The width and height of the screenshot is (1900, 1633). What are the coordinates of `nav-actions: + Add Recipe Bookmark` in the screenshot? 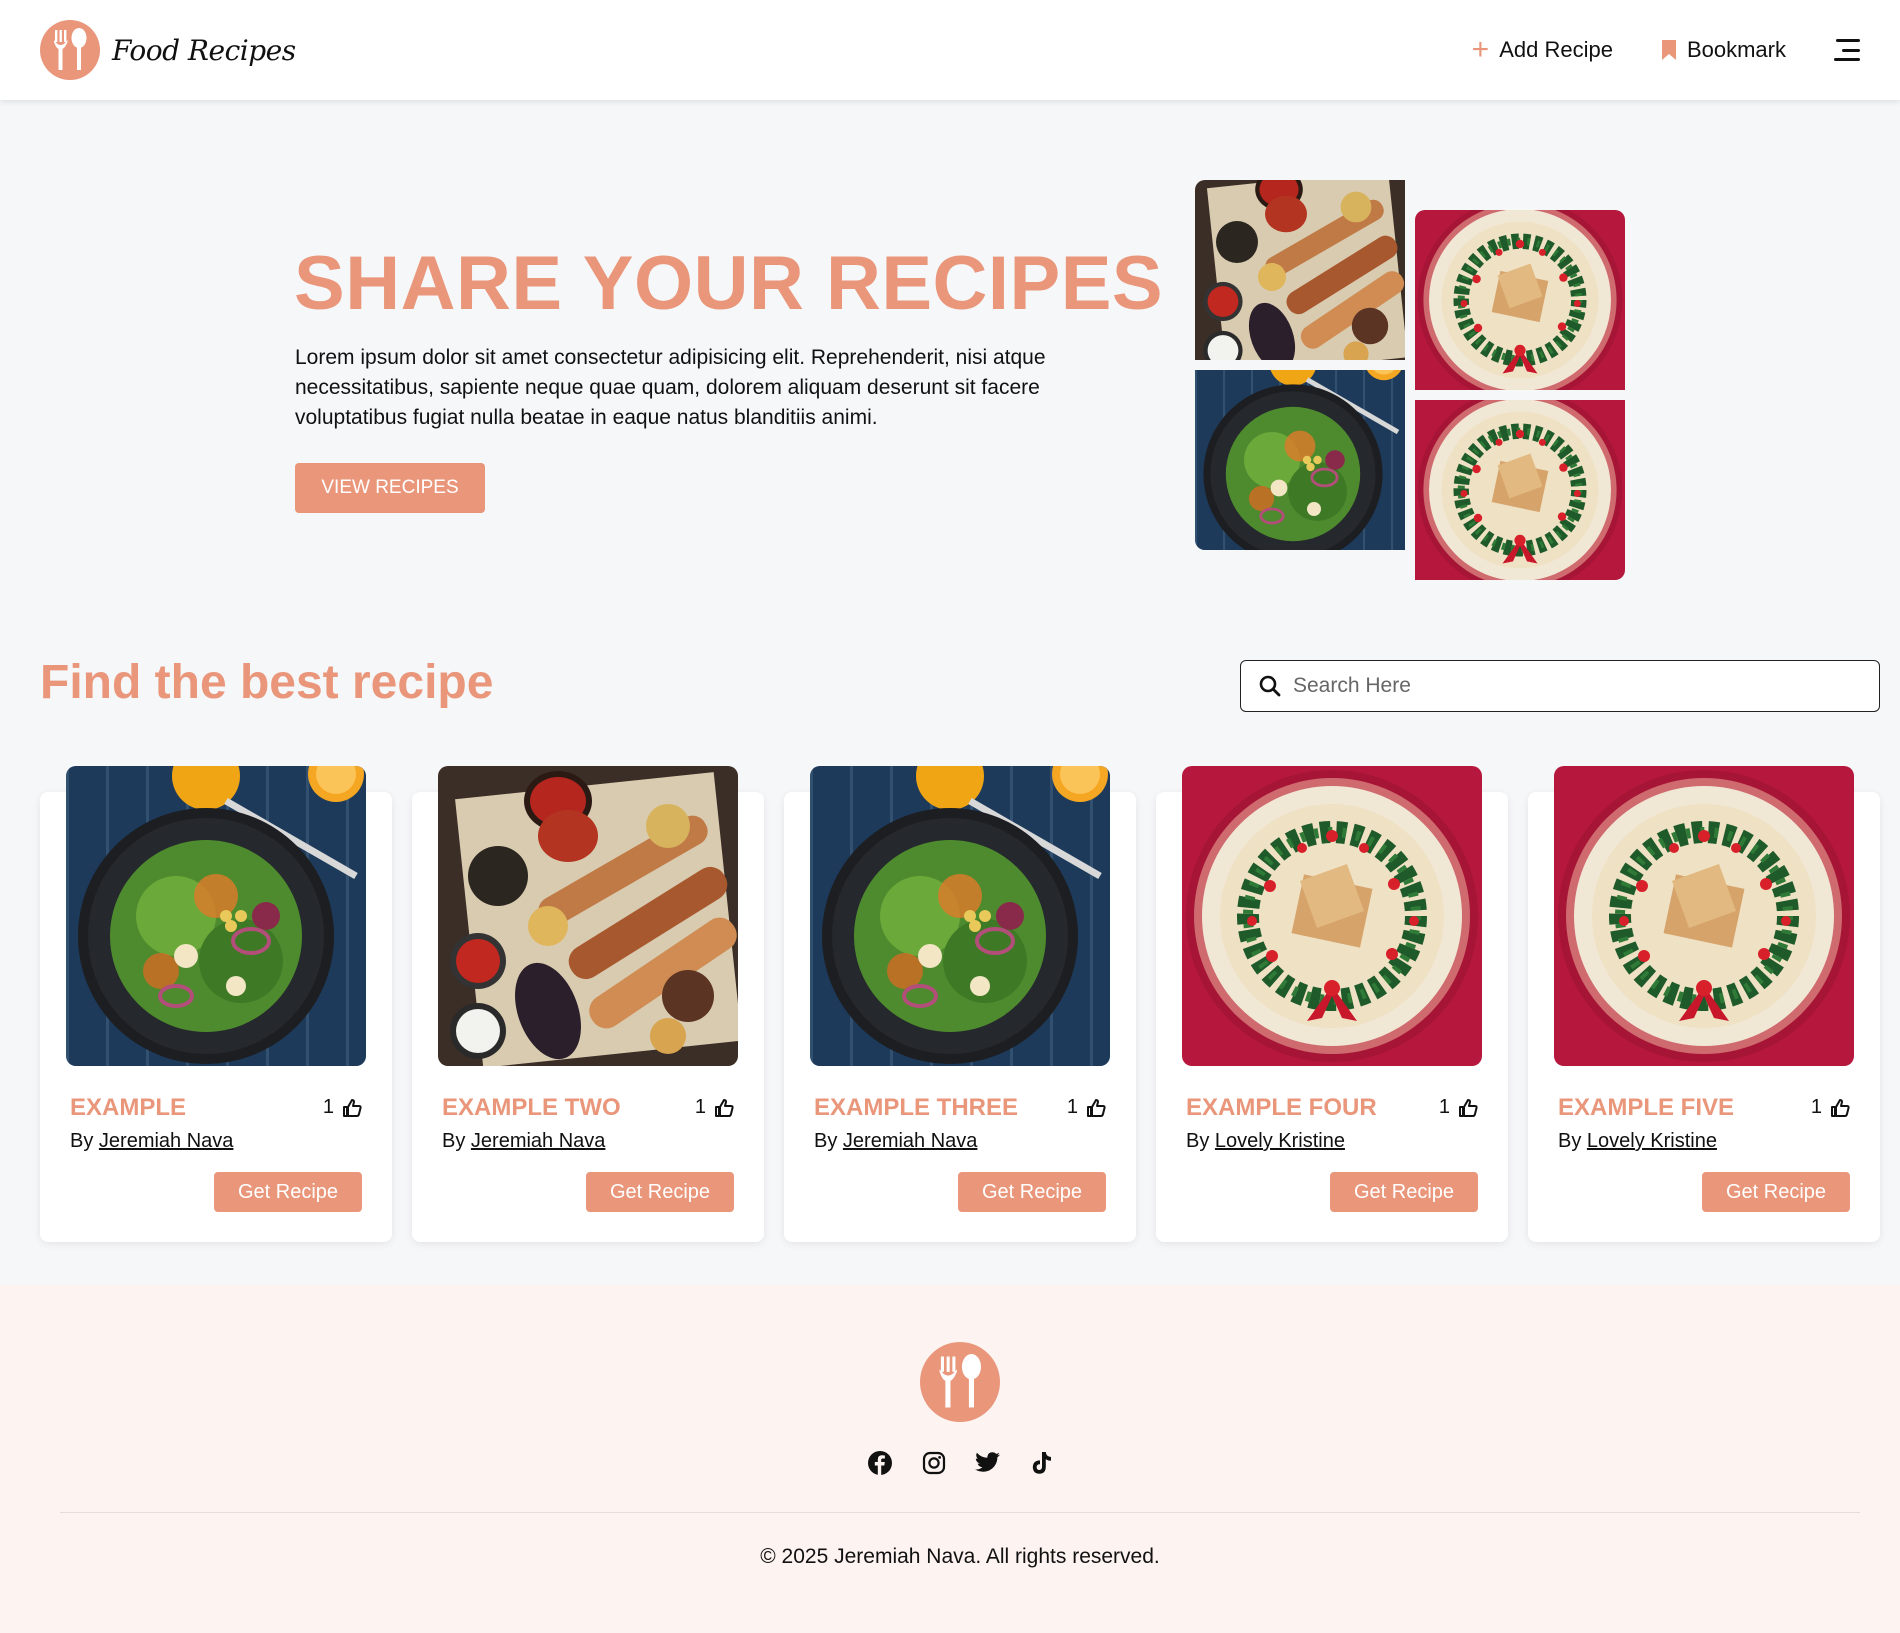 It's located at (1666, 50).